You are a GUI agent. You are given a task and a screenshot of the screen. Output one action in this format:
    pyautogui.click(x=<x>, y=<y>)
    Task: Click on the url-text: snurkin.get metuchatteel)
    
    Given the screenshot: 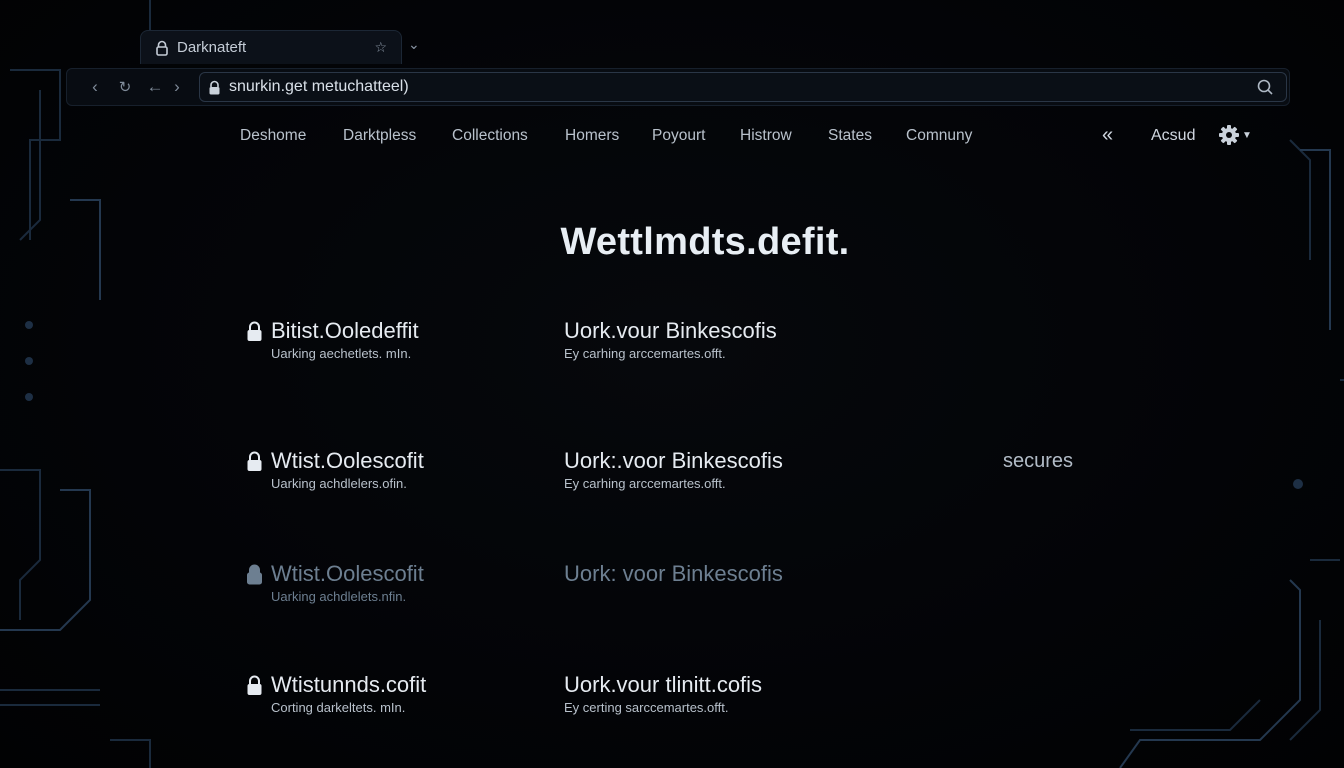 What is the action you would take?
    pyautogui.click(x=319, y=86)
    